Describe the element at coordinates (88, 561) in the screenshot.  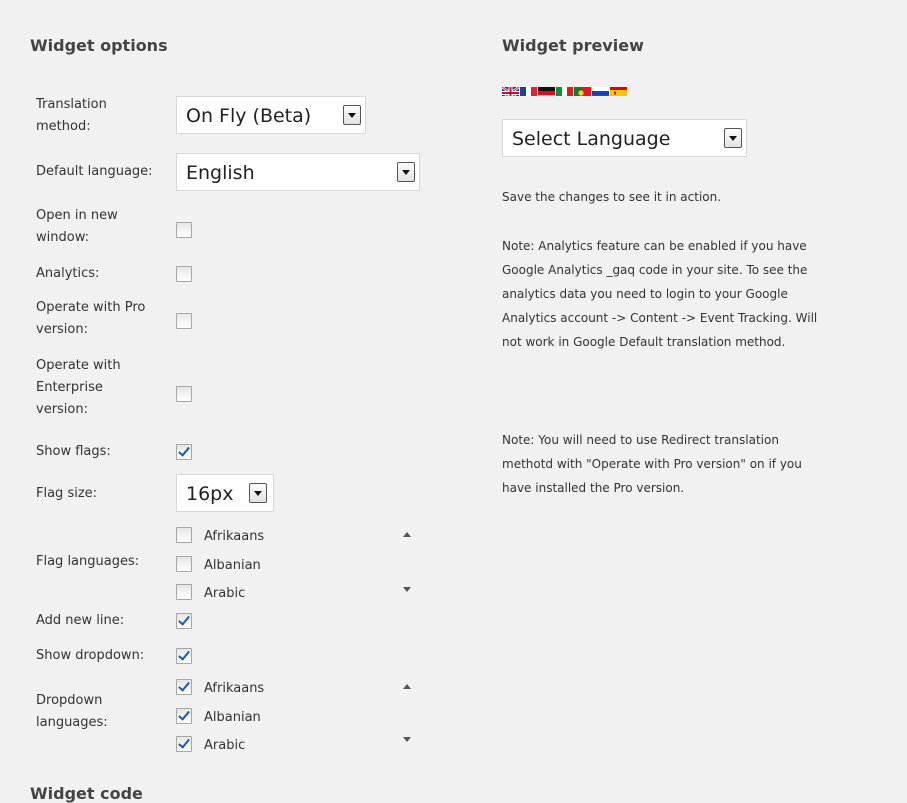
I see `flag-languages-label: Flag languages:` at that location.